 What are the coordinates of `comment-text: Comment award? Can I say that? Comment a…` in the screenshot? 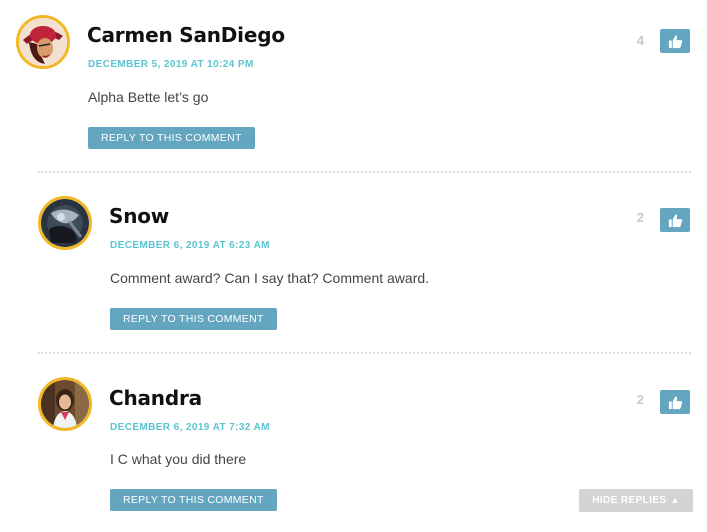 It's located at (270, 278).